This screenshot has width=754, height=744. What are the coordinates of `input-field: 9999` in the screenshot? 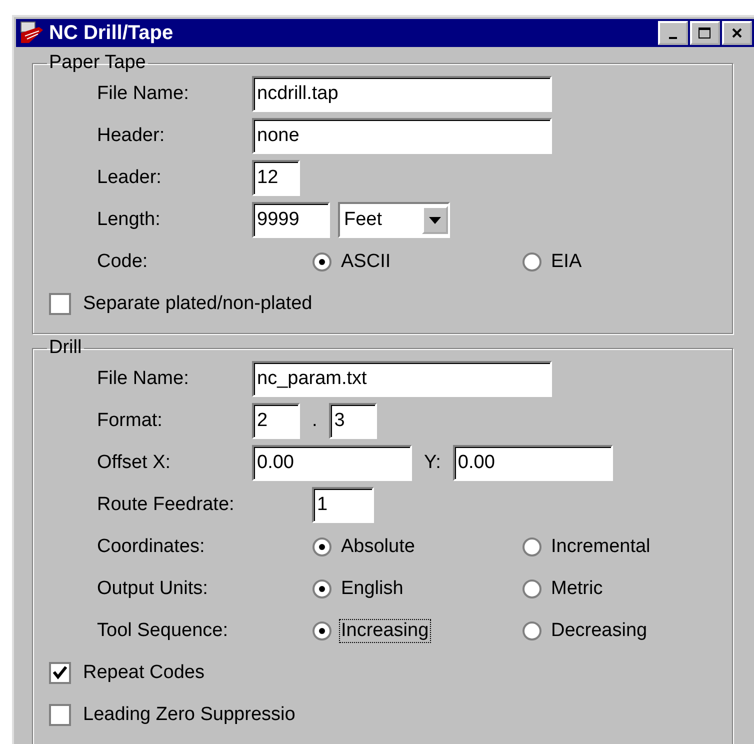 It's located at (291, 220).